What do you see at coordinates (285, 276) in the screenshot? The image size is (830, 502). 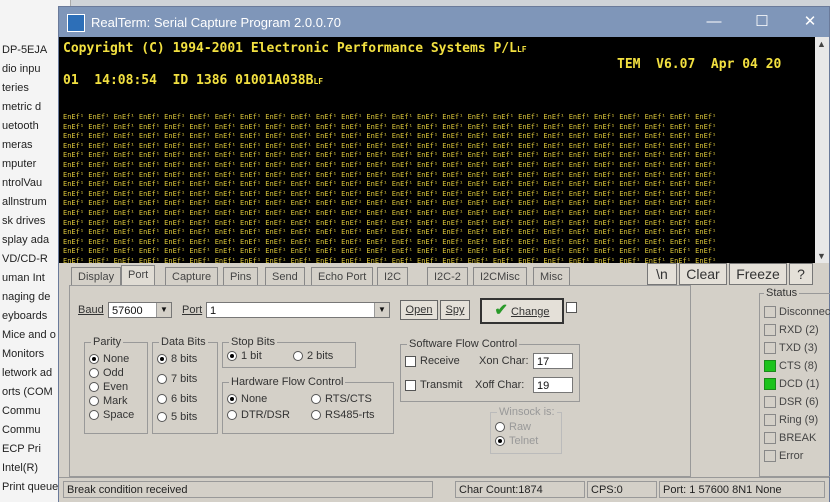 I see `tab-send: Send` at bounding box center [285, 276].